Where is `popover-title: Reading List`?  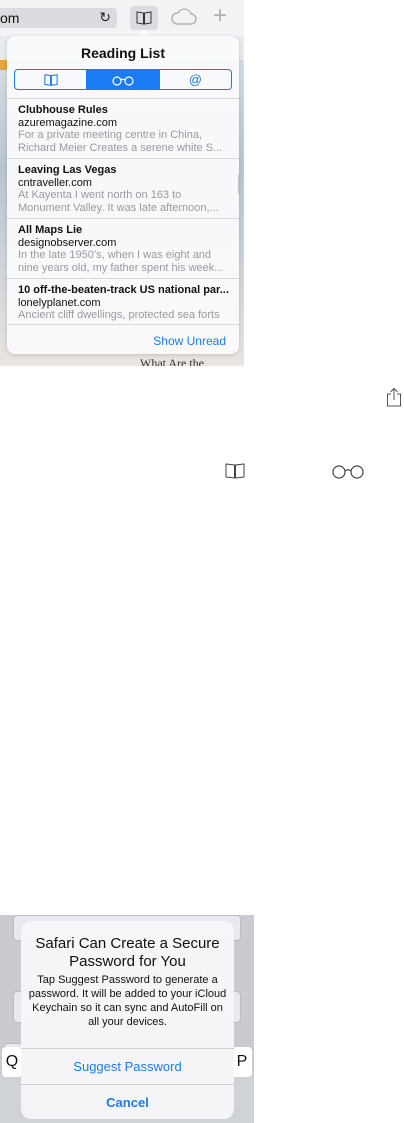 popover-title: Reading List is located at coordinates (122, 53).